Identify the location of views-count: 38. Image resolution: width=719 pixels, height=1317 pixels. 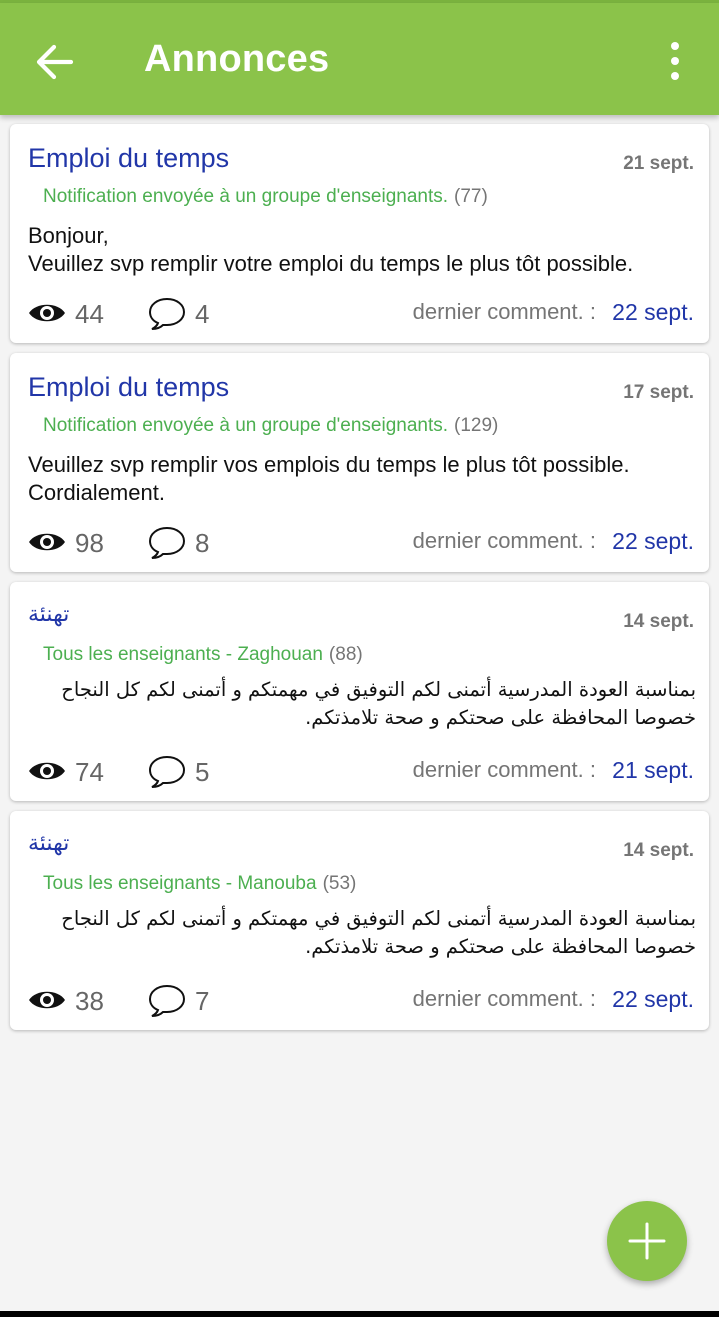
(89, 1001).